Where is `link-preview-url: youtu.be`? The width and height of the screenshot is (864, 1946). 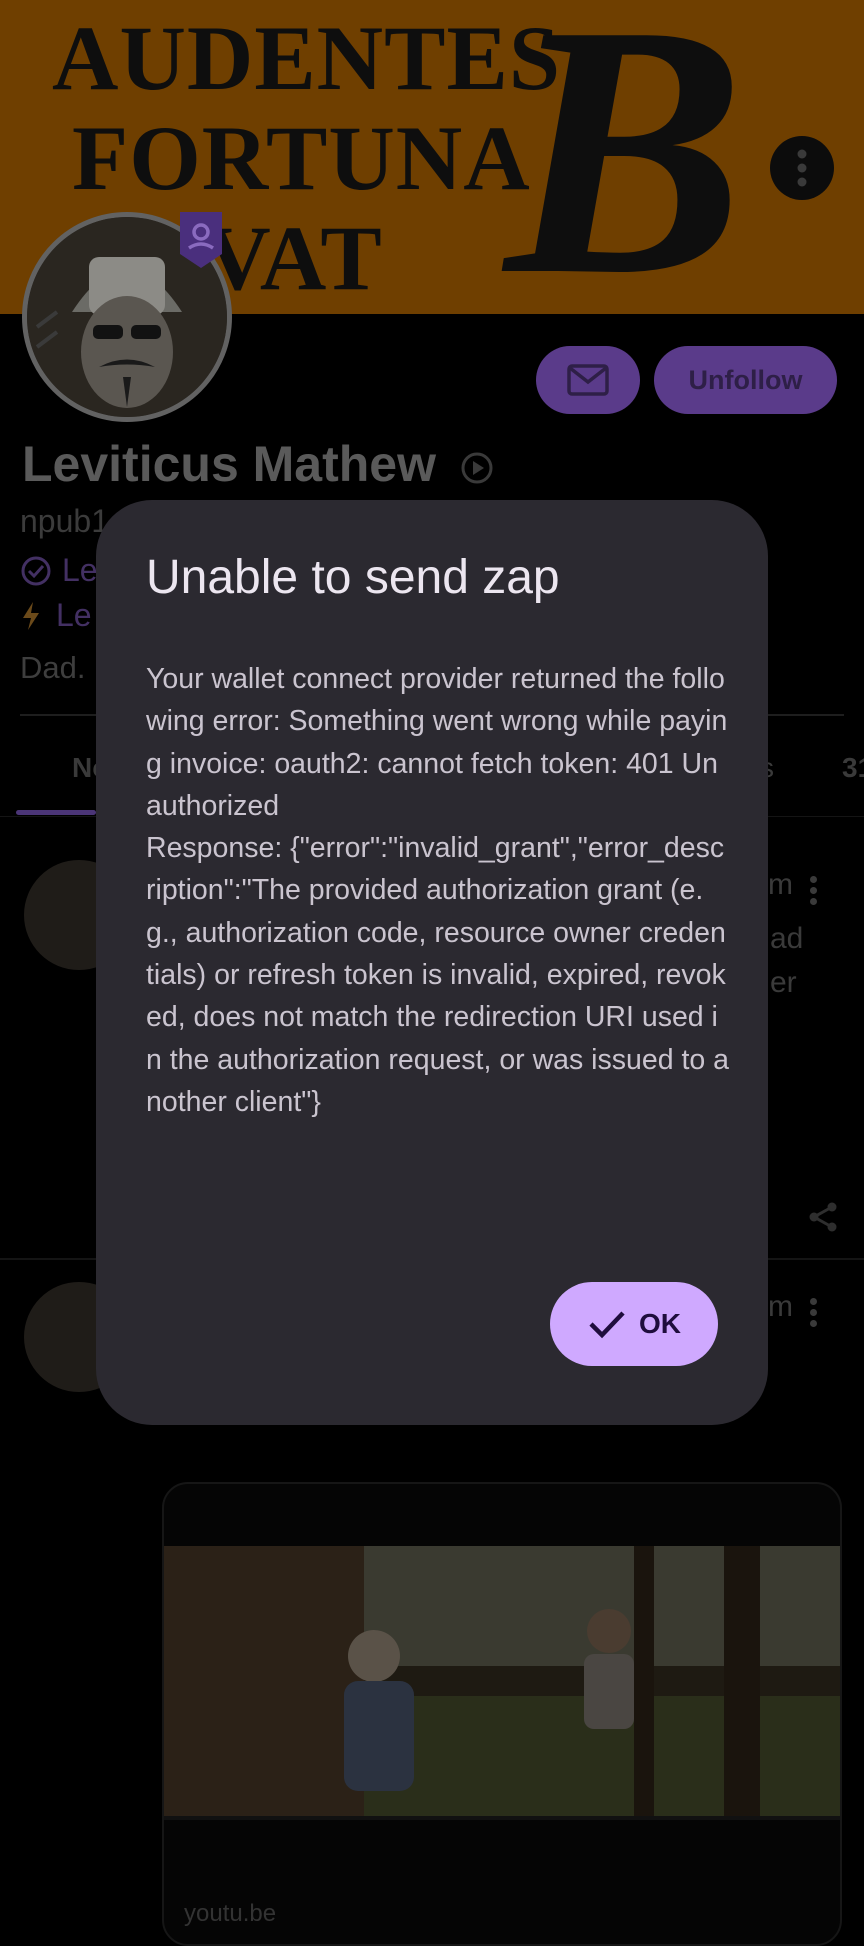
link-preview-url: youtu.be is located at coordinates (230, 1913).